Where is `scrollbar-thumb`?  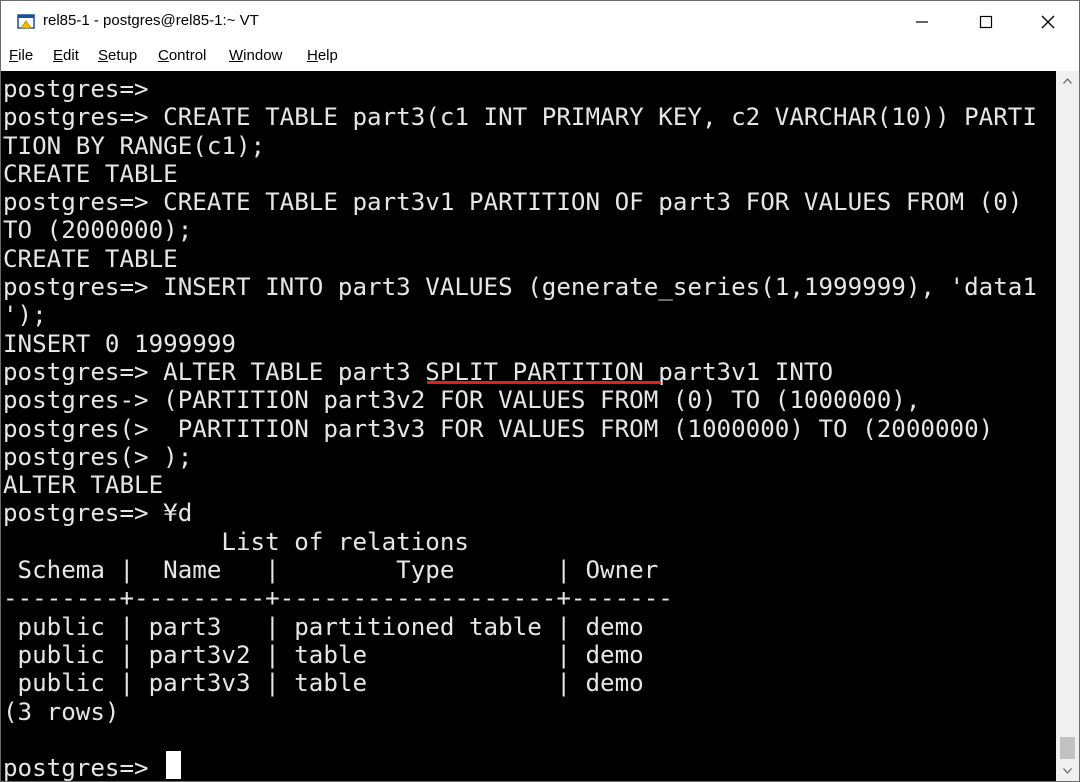
scrollbar-thumb is located at coordinates (1067, 748).